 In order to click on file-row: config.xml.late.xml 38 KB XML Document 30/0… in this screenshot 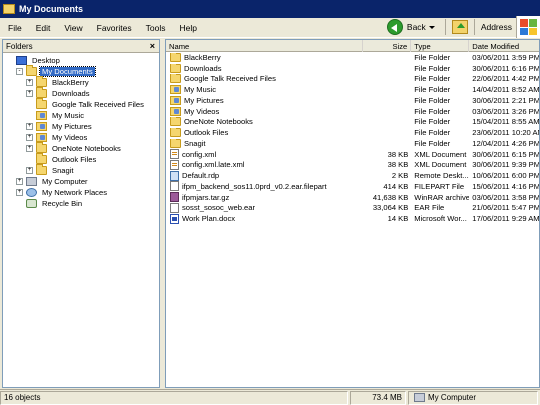, I will do `click(352, 165)`.